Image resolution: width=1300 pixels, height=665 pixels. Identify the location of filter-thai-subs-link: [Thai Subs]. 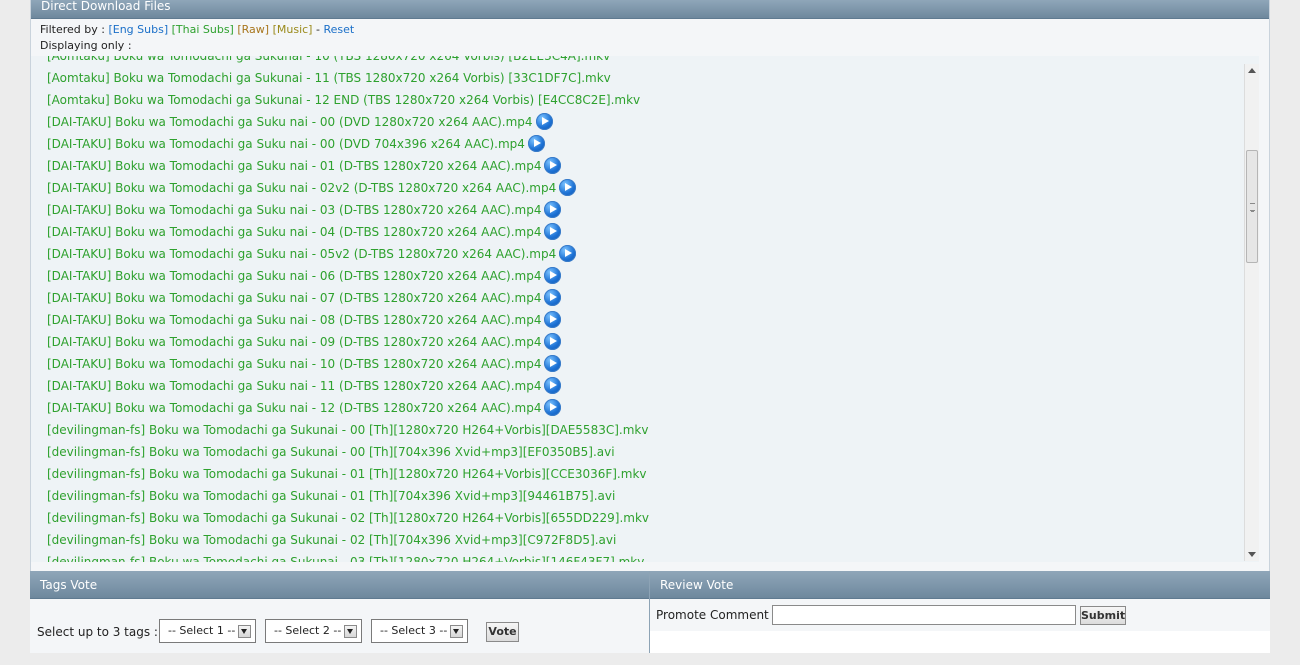
(203, 29).